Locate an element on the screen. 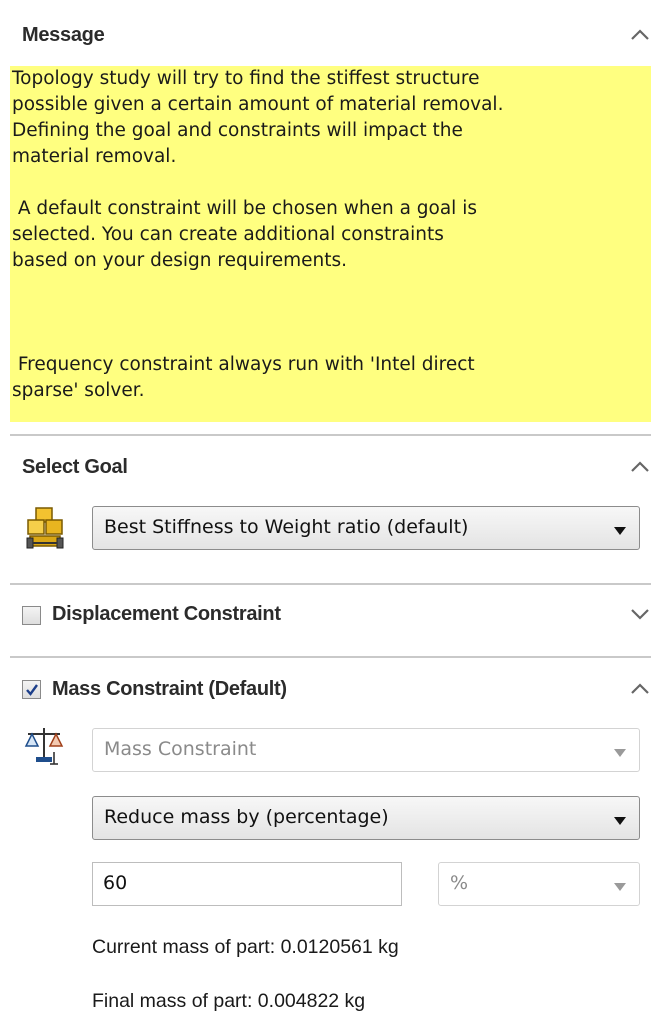  mass-percentage-input: 60 is located at coordinates (247, 884).